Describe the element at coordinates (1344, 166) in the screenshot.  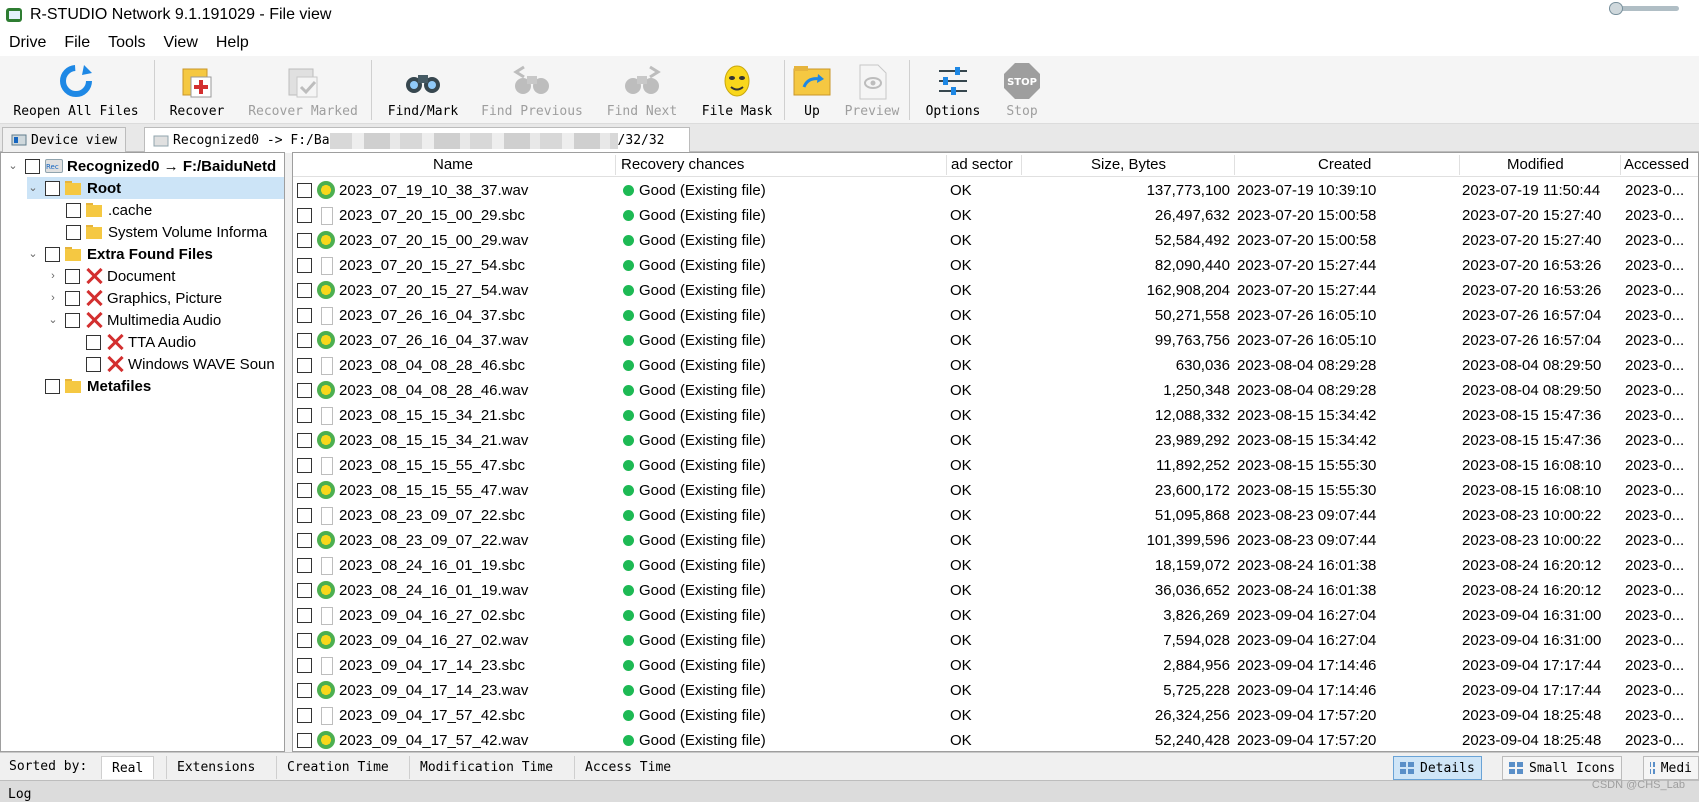
I see `column-created: Created` at that location.